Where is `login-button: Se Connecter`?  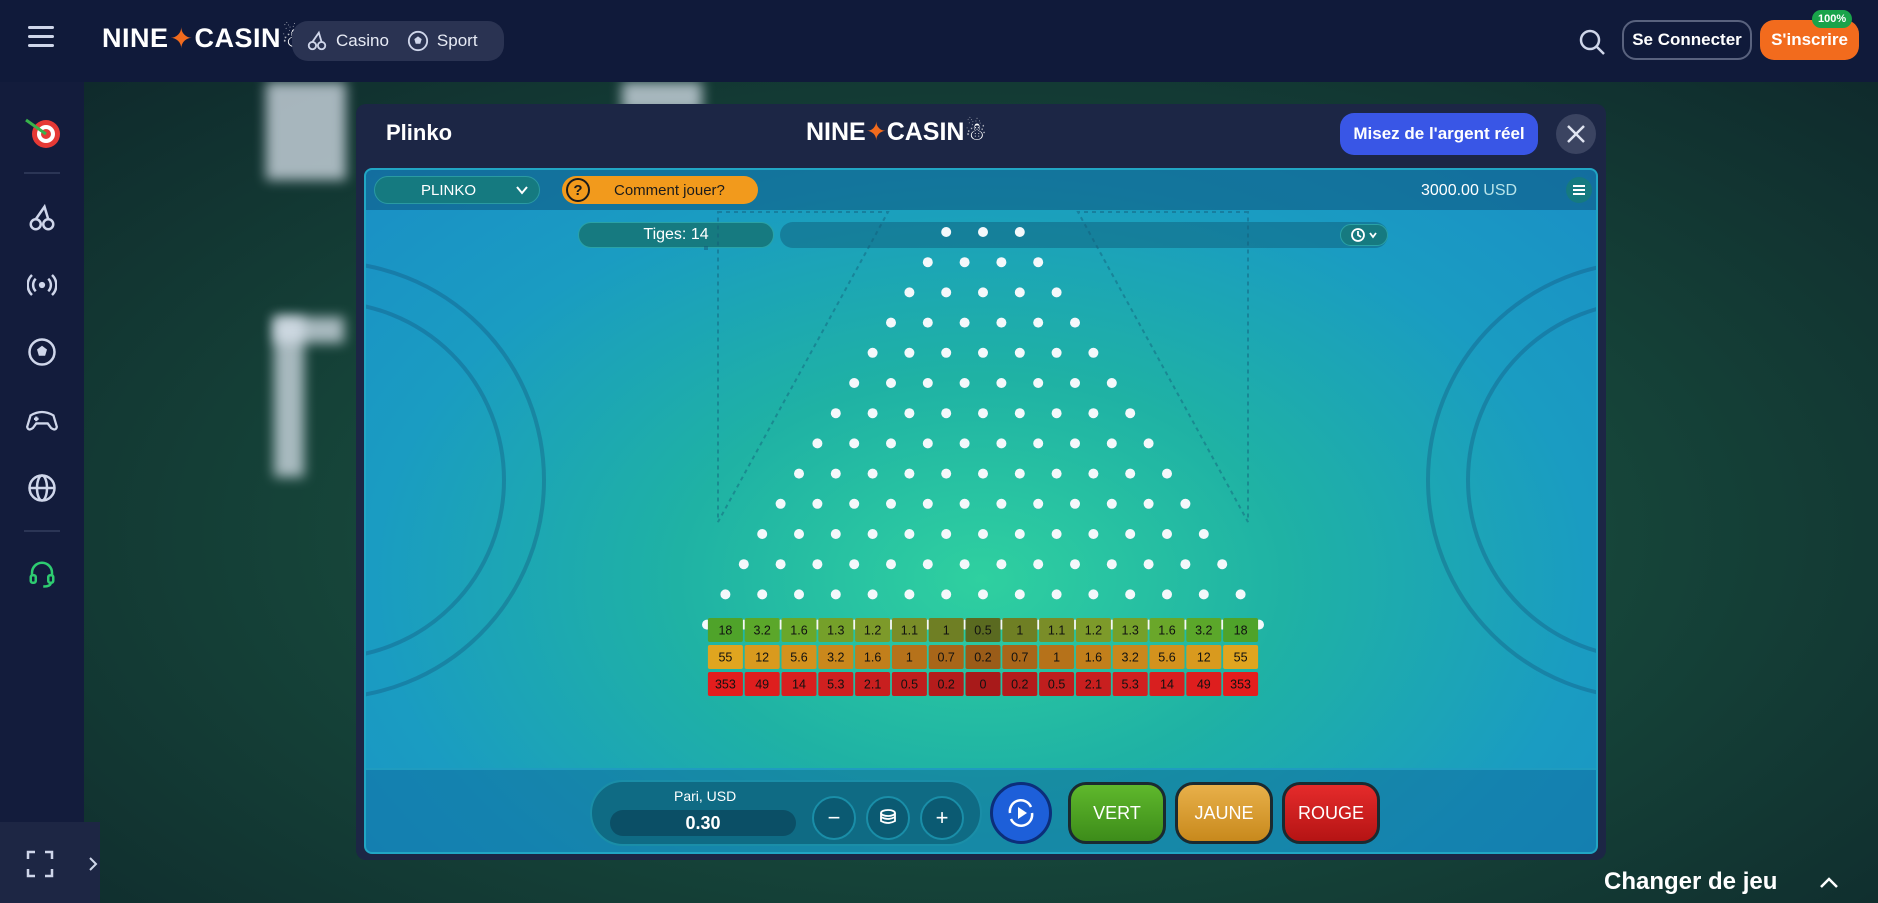
login-button: Se Connecter is located at coordinates (1687, 40).